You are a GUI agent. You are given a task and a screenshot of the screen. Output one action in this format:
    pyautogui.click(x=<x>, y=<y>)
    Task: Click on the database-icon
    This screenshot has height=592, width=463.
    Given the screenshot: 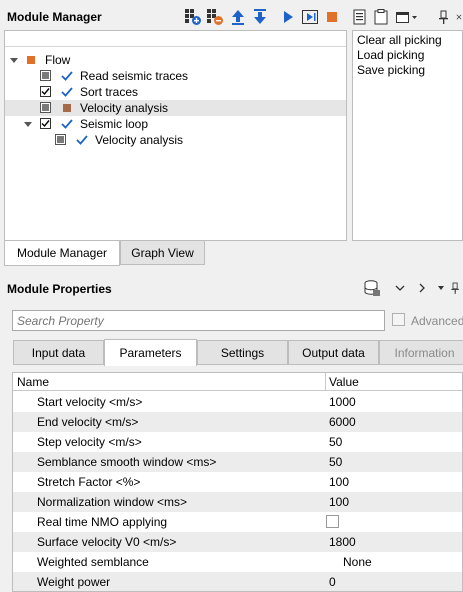 What is the action you would take?
    pyautogui.click(x=372, y=288)
    